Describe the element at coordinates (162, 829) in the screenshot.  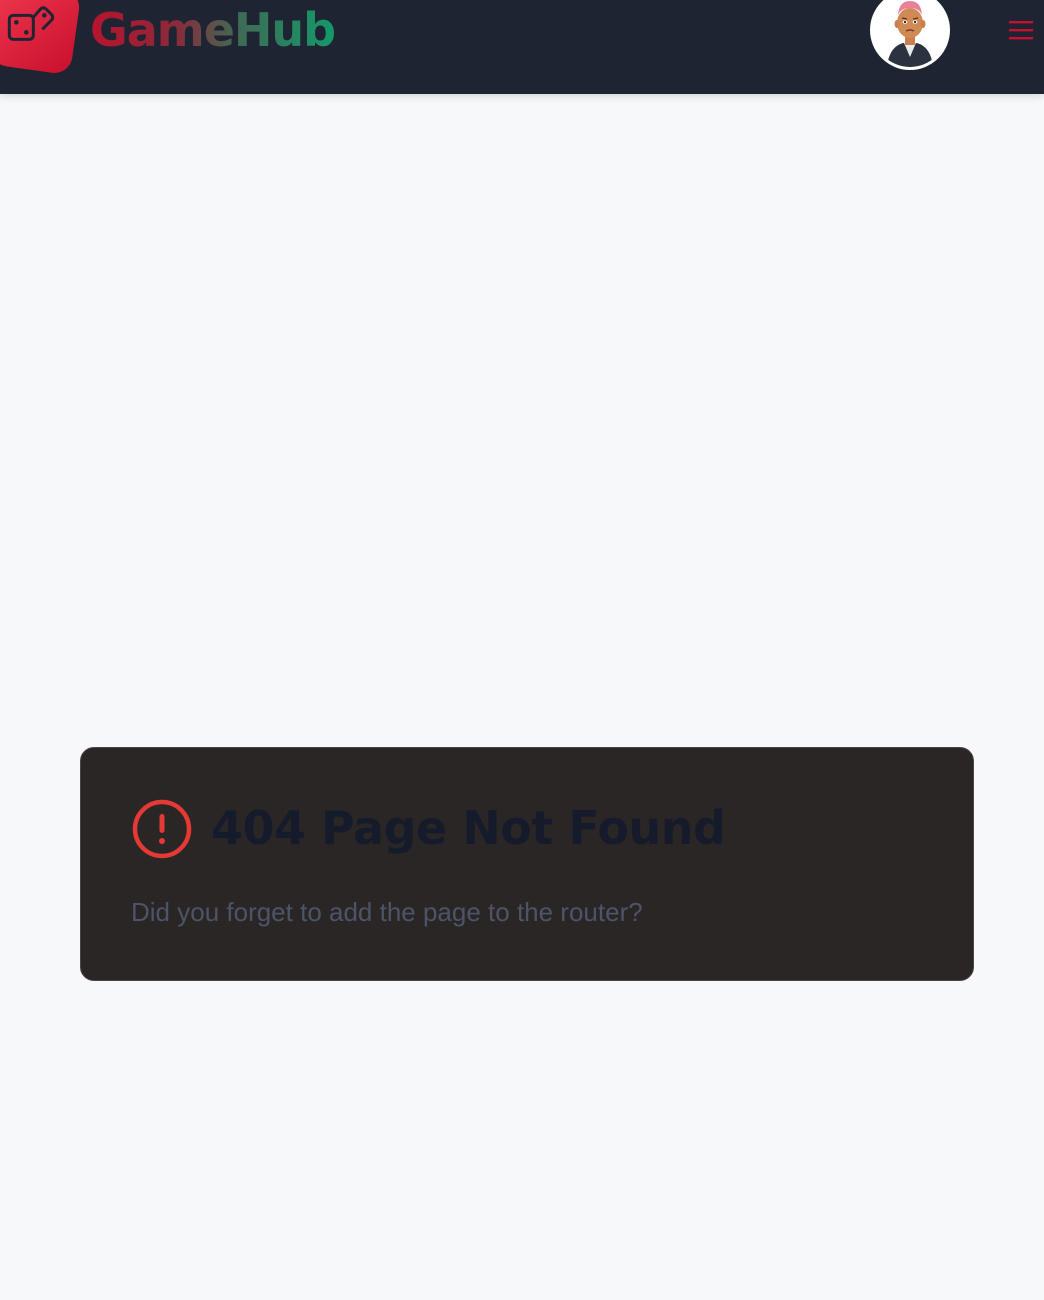
I see `alert-circle-icon` at that location.